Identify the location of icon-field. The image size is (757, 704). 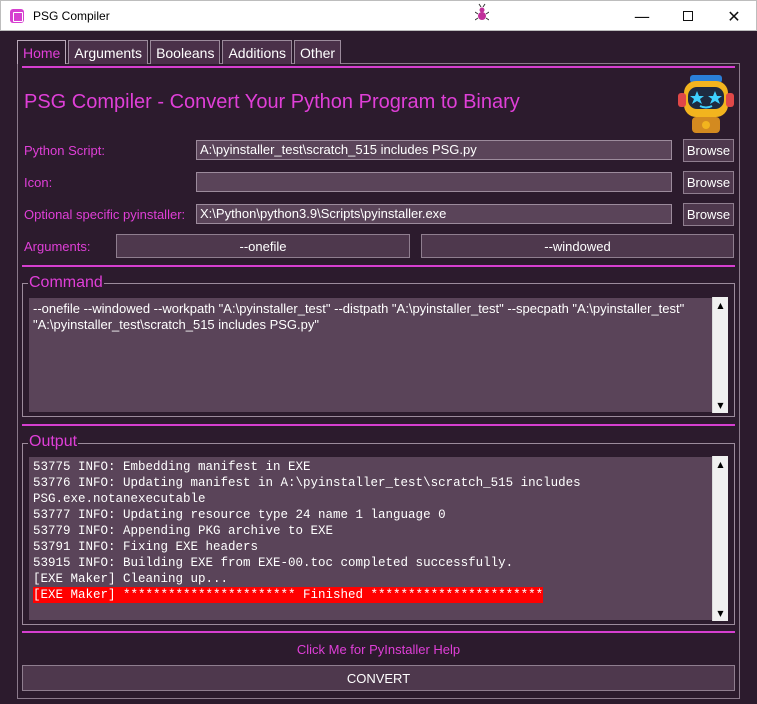
(434, 182).